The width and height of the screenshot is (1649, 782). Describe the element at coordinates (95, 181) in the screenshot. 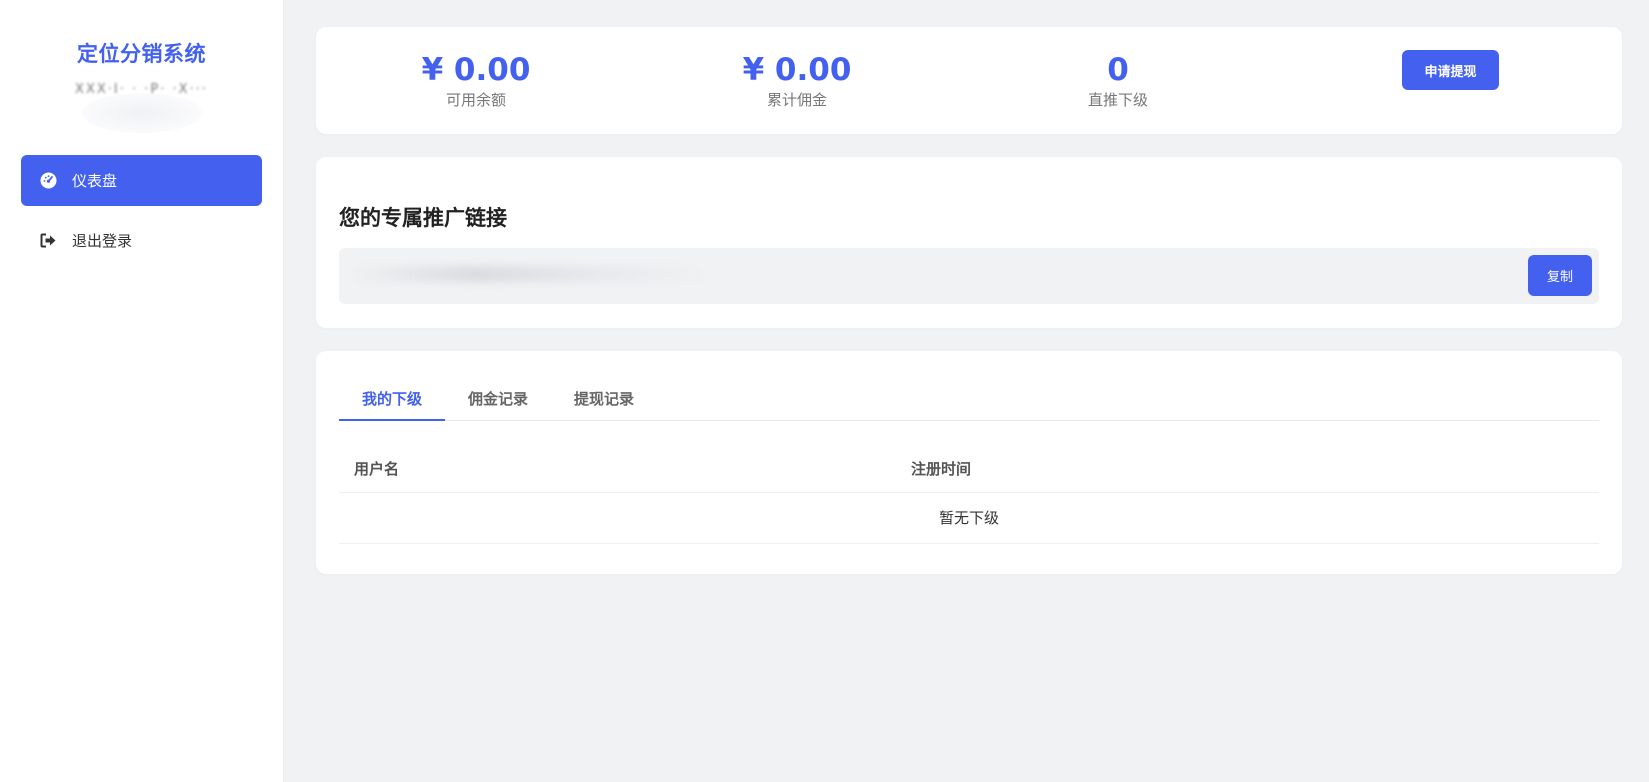

I see `sidebar-item-label: 仪表盘` at that location.